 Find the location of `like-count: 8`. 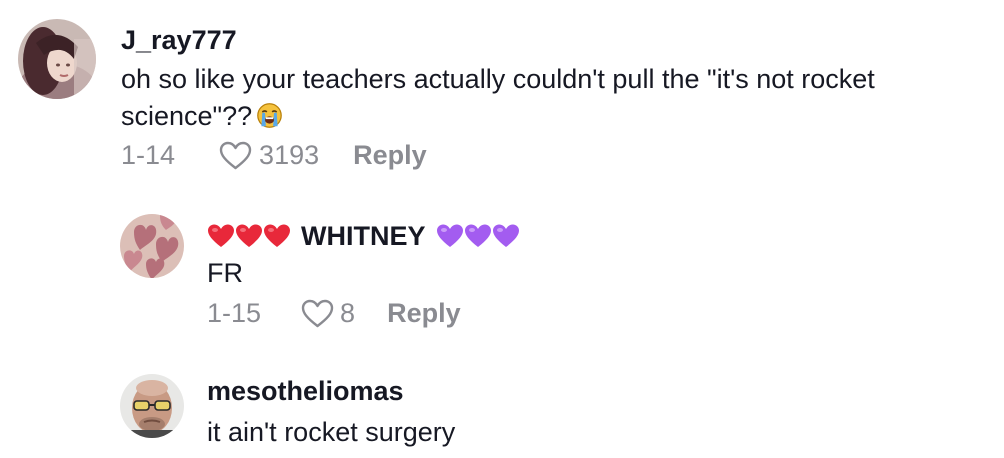

like-count: 8 is located at coordinates (348, 313).